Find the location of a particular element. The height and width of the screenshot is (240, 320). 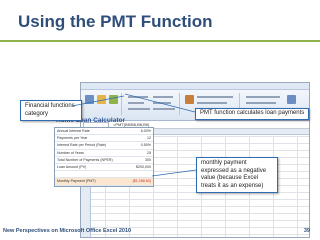

financial-functions-icon is located at coordinates (113, 99).